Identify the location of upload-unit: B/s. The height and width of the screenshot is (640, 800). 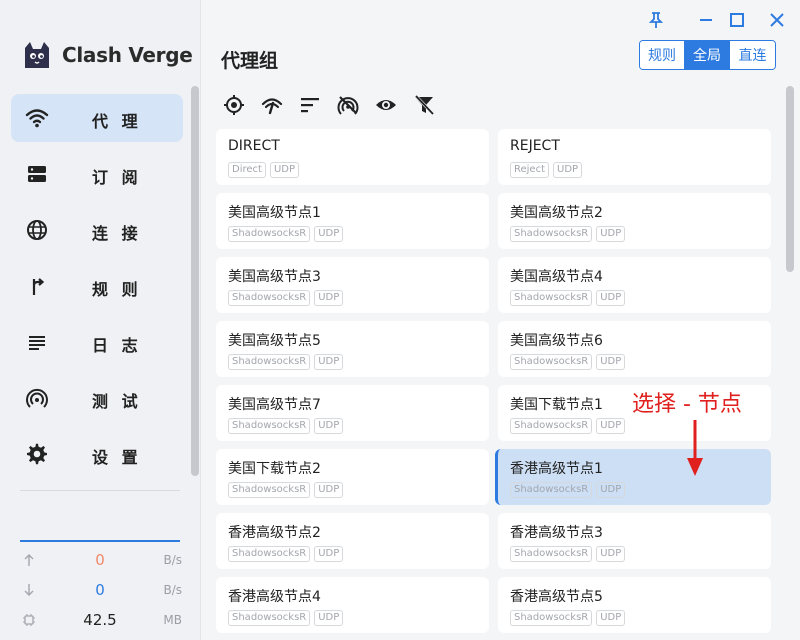
(172, 560).